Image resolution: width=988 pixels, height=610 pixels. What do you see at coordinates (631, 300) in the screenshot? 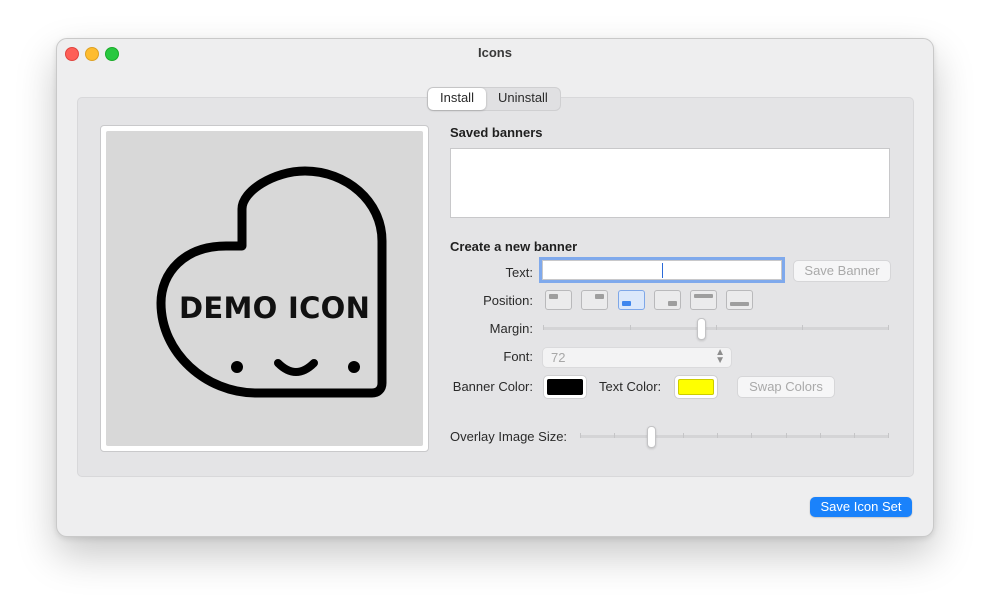
I see `position-bottom-left-button` at bounding box center [631, 300].